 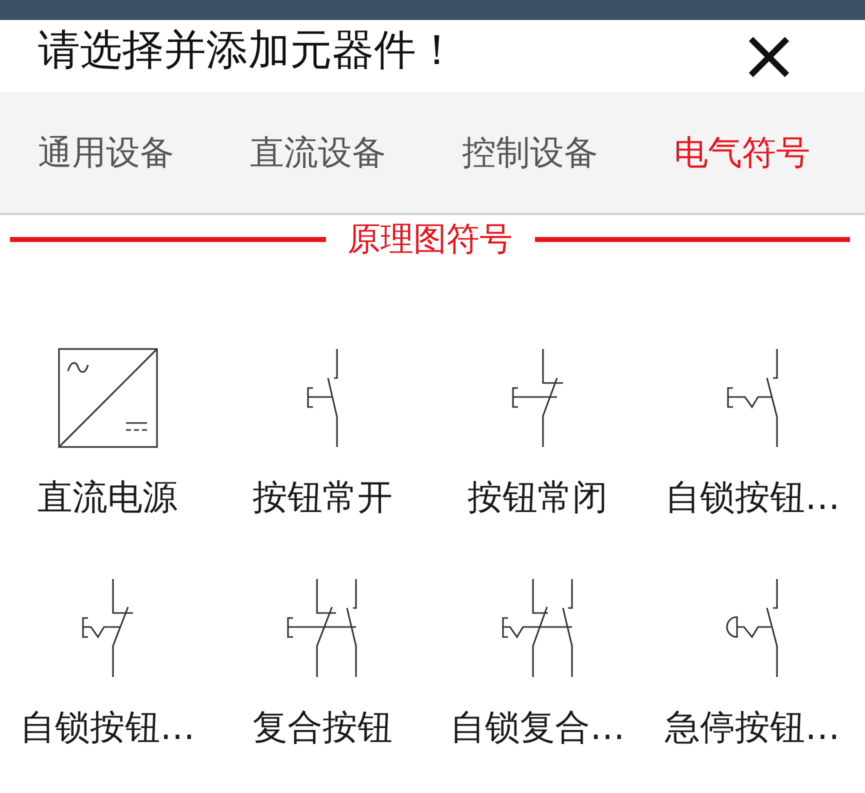 I want to click on push-switch-open-icon, so click(x=323, y=398).